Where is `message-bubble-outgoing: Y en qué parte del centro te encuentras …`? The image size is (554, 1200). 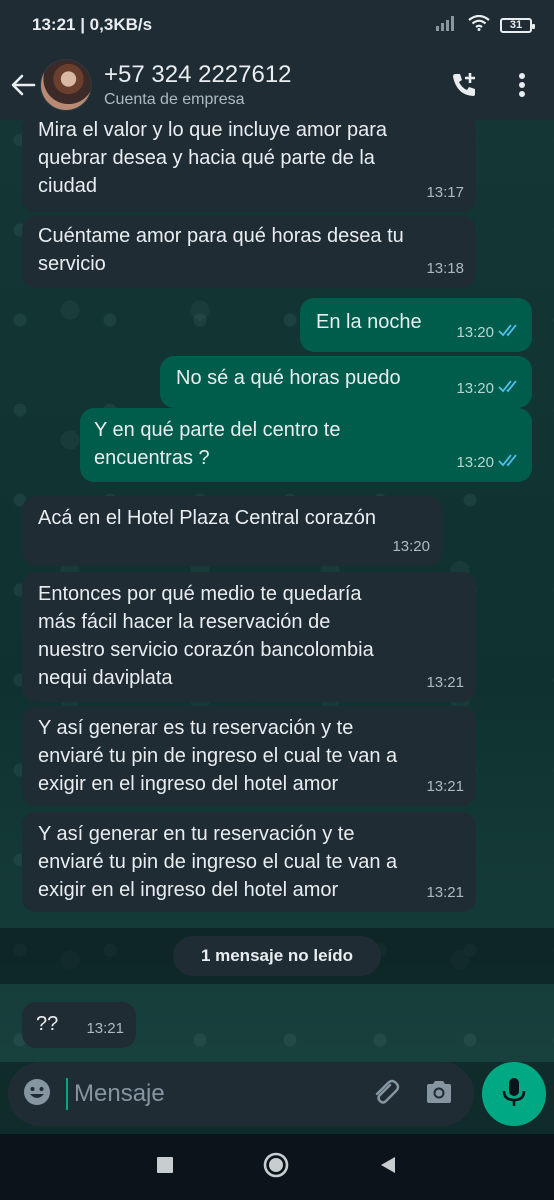
message-bubble-outgoing: Y en qué parte del centro te encuentras … is located at coordinates (306, 445).